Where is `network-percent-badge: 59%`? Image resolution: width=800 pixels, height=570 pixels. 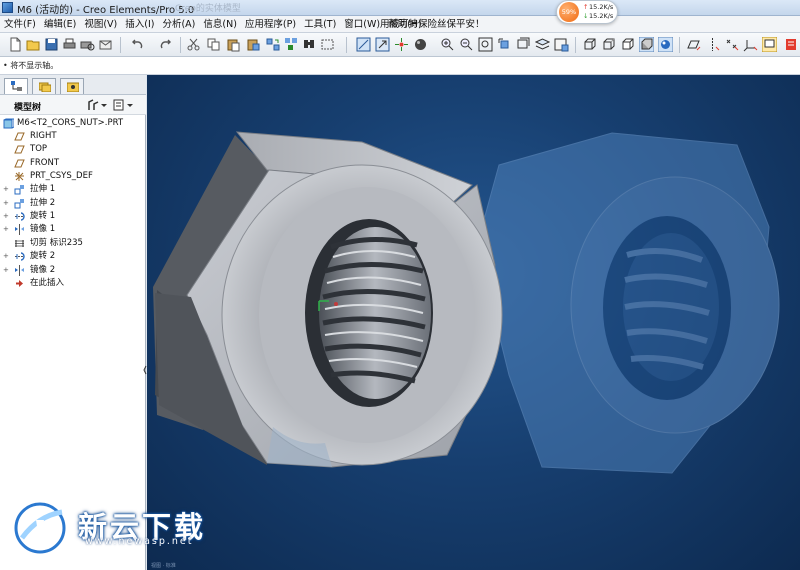 network-percent-badge: 59% is located at coordinates (569, 12).